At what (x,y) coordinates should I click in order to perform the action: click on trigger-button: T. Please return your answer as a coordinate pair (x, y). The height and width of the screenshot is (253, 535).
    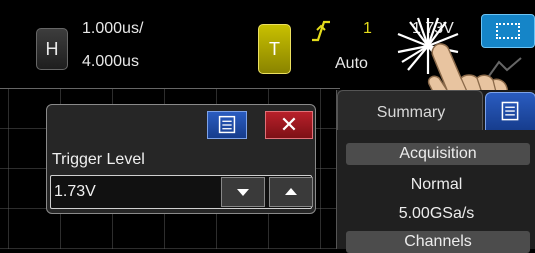
    Looking at the image, I should click on (274, 49).